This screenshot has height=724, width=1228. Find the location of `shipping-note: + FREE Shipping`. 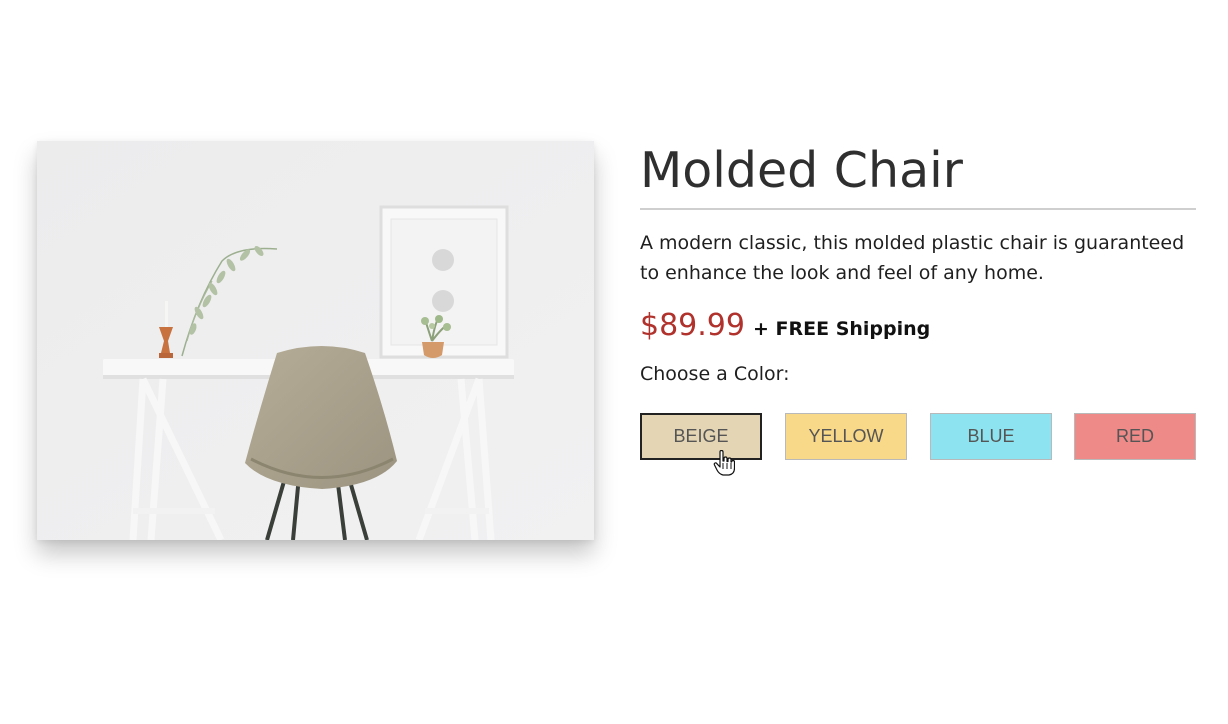

shipping-note: + FREE Shipping is located at coordinates (841, 329).